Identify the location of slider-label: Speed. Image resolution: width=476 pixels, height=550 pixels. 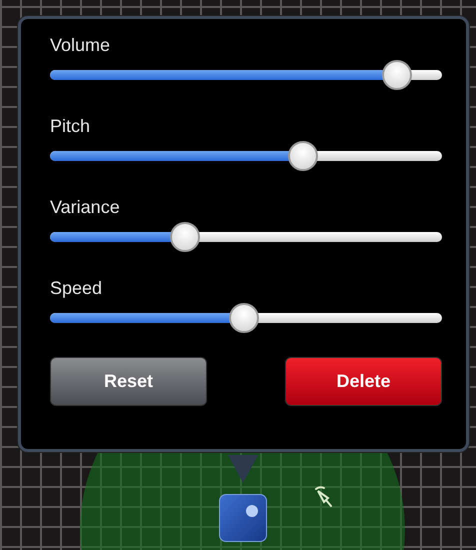
(77, 288).